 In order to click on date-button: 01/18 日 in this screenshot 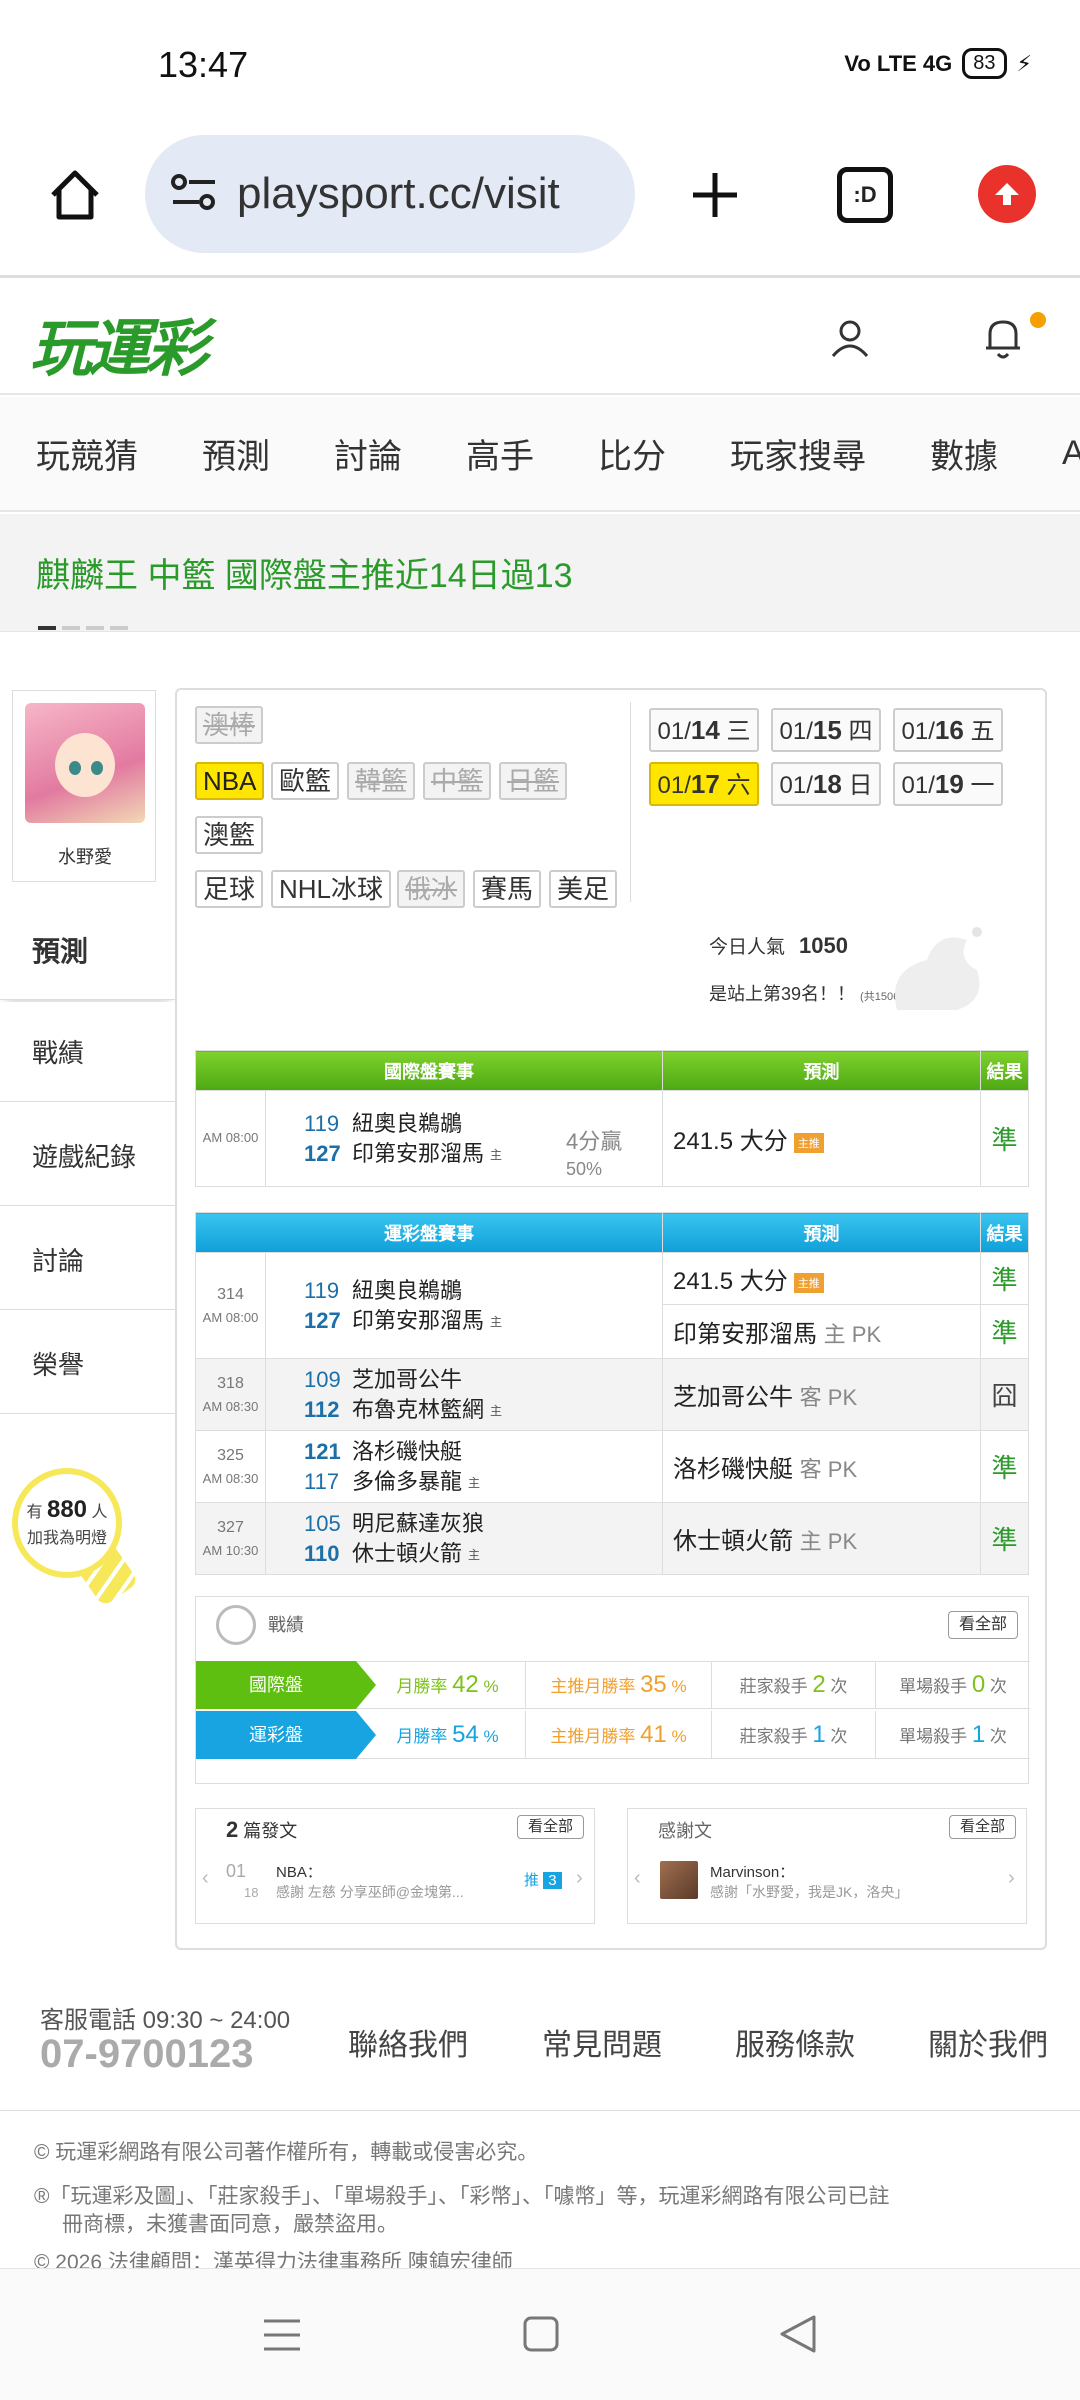, I will do `click(826, 784)`.